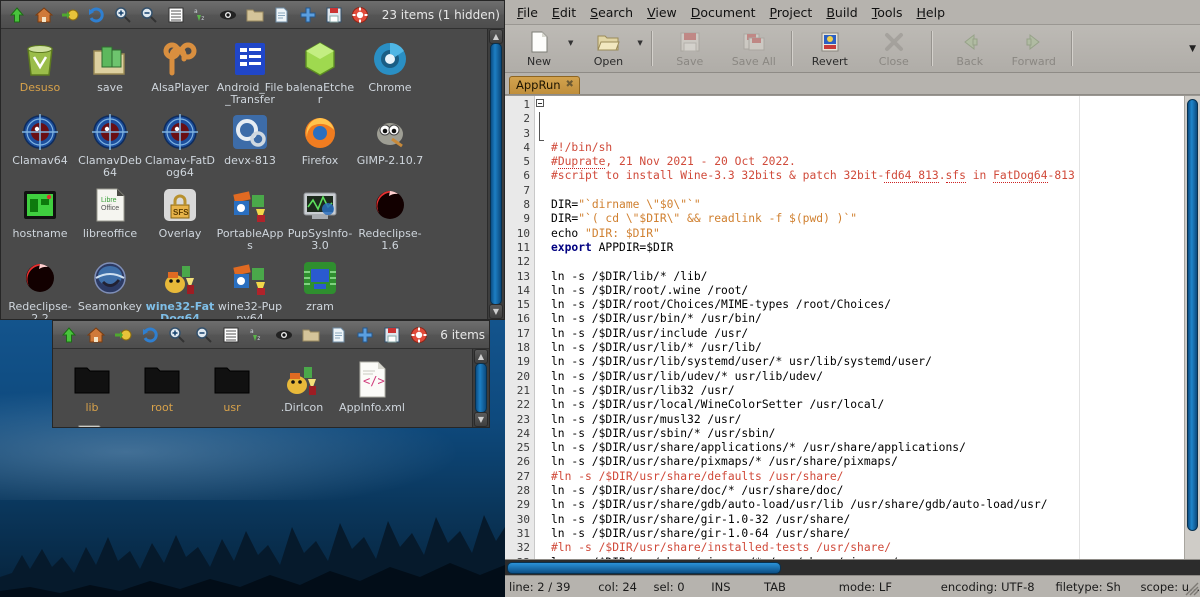 This screenshot has height=597, width=1200. Describe the element at coordinates (40, 69) in the screenshot. I see `desktop-icon-desuso: Desuso` at that location.